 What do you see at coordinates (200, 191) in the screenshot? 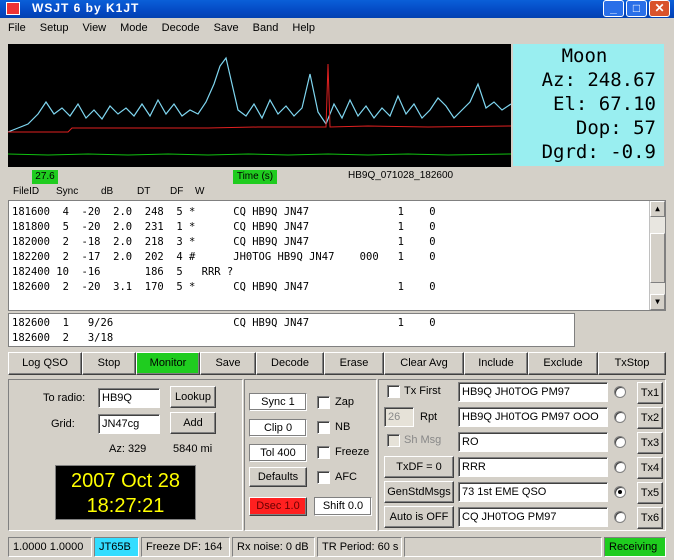
I see `hdr-w: W` at bounding box center [200, 191].